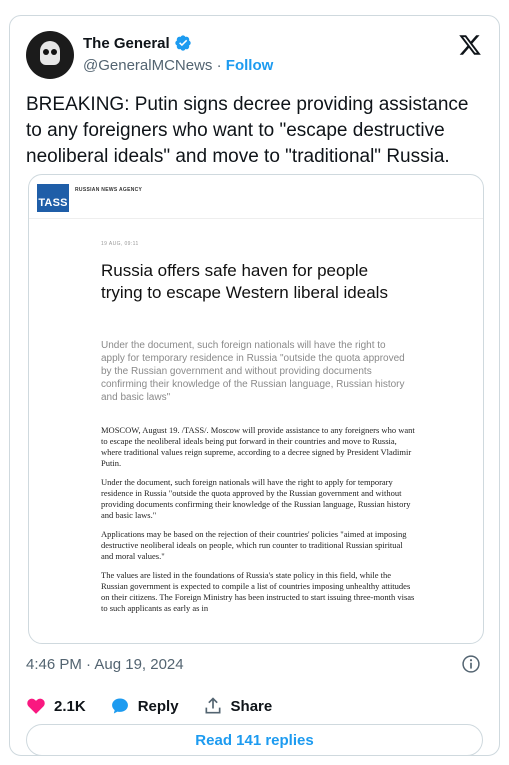  I want to click on tass-header: TASS RUSSIAN NEWS AGENCY, so click(256, 197).